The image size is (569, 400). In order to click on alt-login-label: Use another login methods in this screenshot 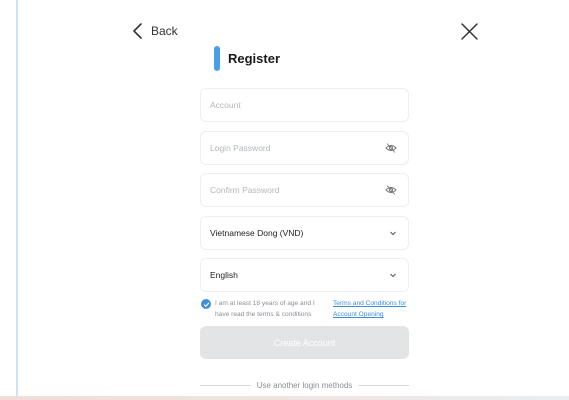, I will do `click(304, 385)`.